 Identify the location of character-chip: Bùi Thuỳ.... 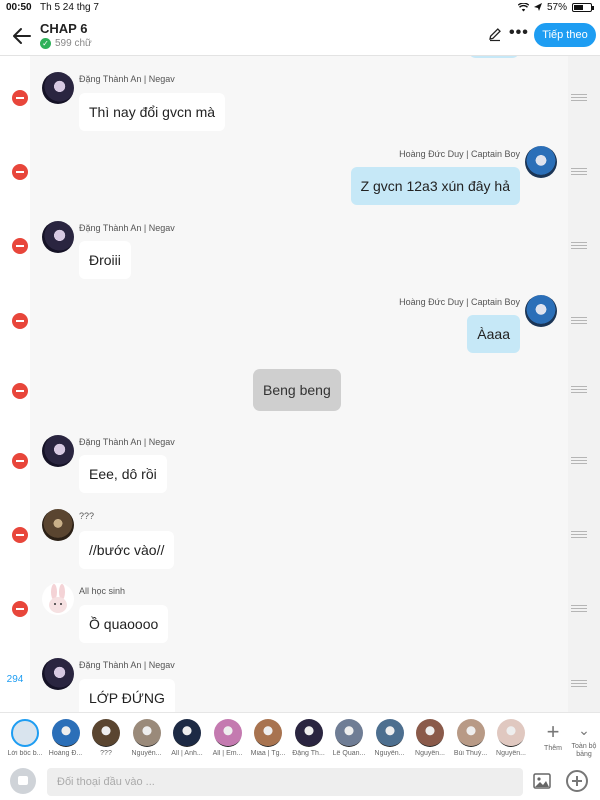
(471, 738).